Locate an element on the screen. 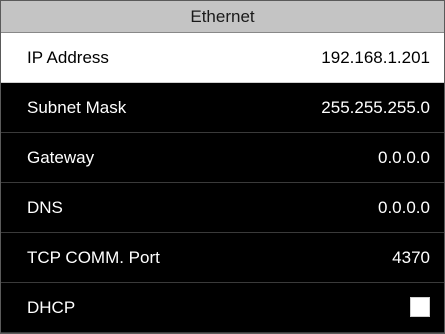  setting-row-tcp-comm-port: TCP COMM. Port 4370 is located at coordinates (222, 258).